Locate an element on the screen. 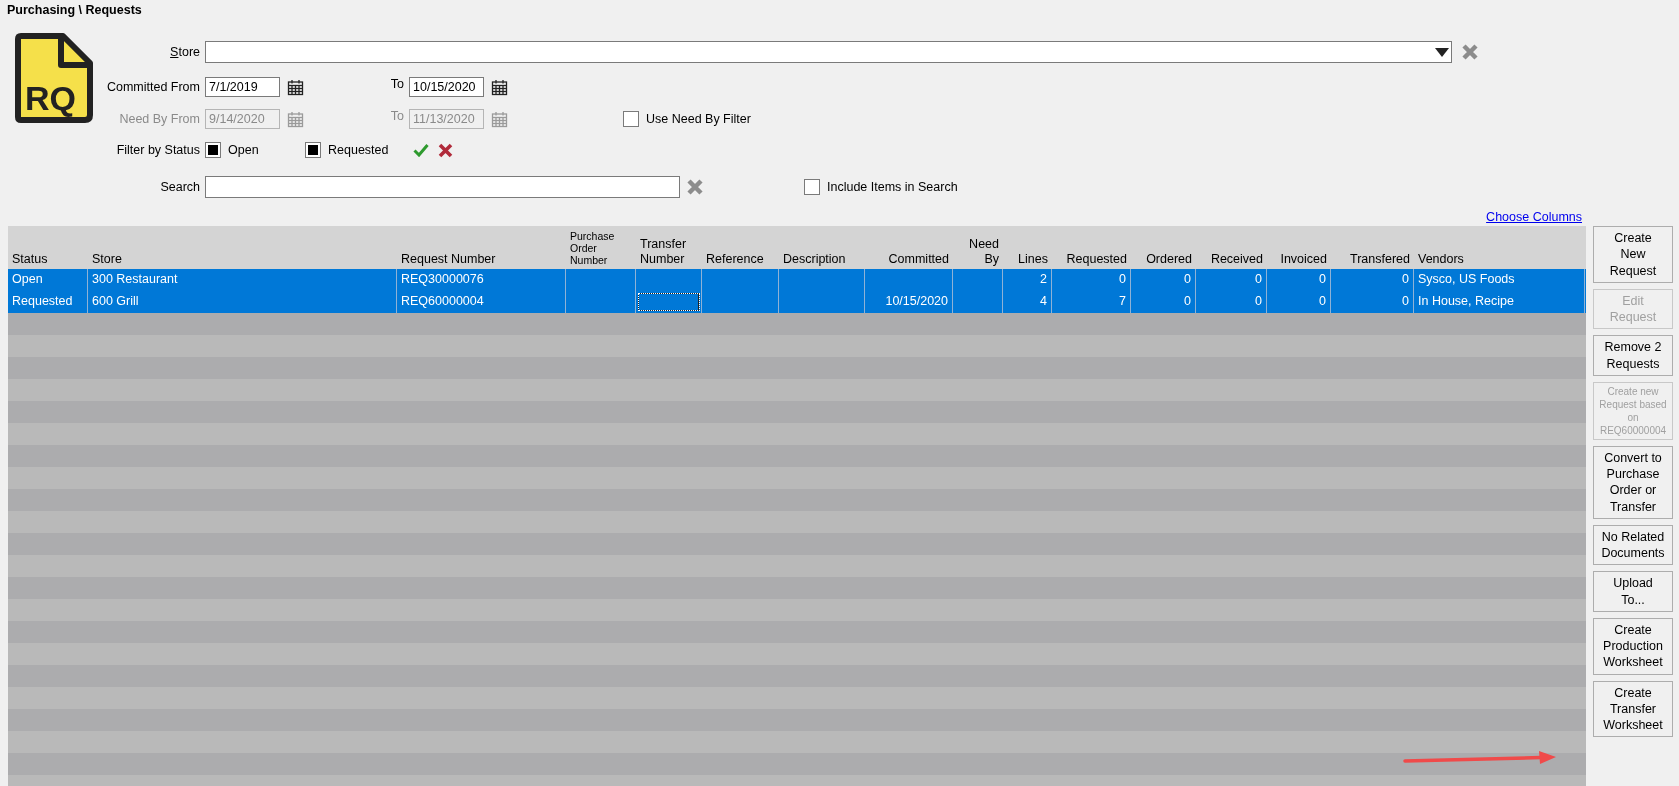 The image size is (1679, 786). column-header: Status is located at coordinates (48, 247).